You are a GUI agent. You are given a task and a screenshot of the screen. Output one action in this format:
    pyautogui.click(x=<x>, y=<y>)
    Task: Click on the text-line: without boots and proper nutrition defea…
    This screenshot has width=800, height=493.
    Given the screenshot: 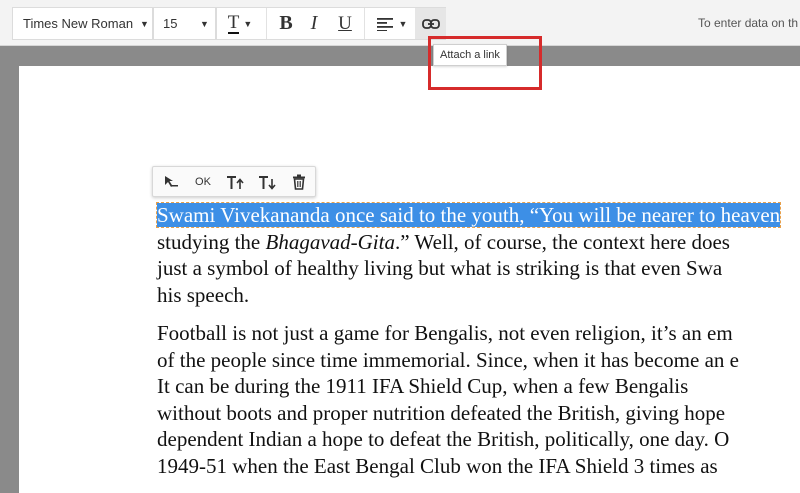 What is the action you would take?
    pyautogui.click(x=441, y=412)
    